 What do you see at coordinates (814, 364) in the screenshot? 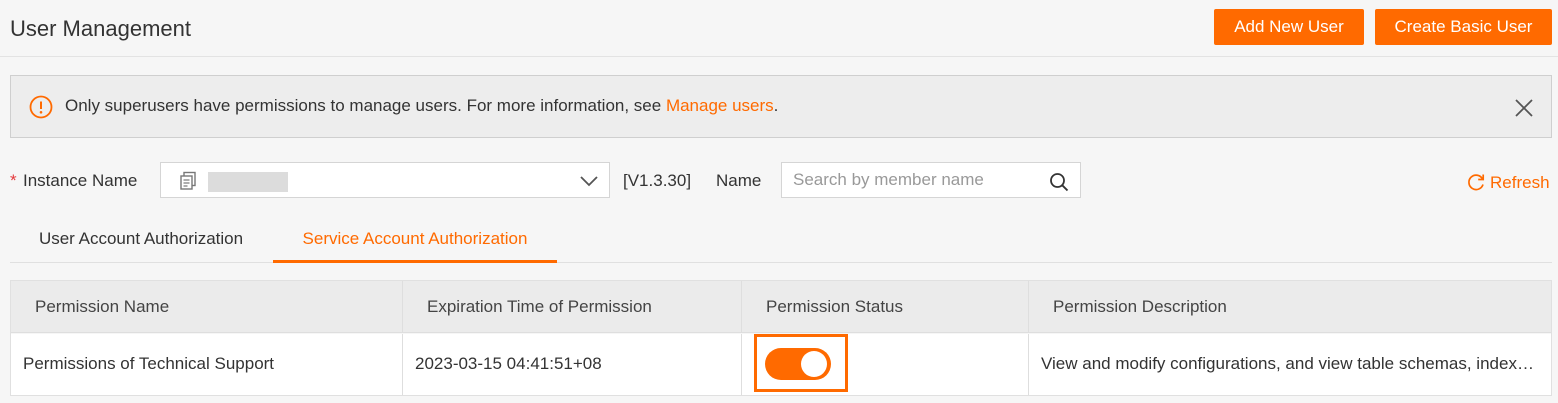
I see `toggle-knob` at bounding box center [814, 364].